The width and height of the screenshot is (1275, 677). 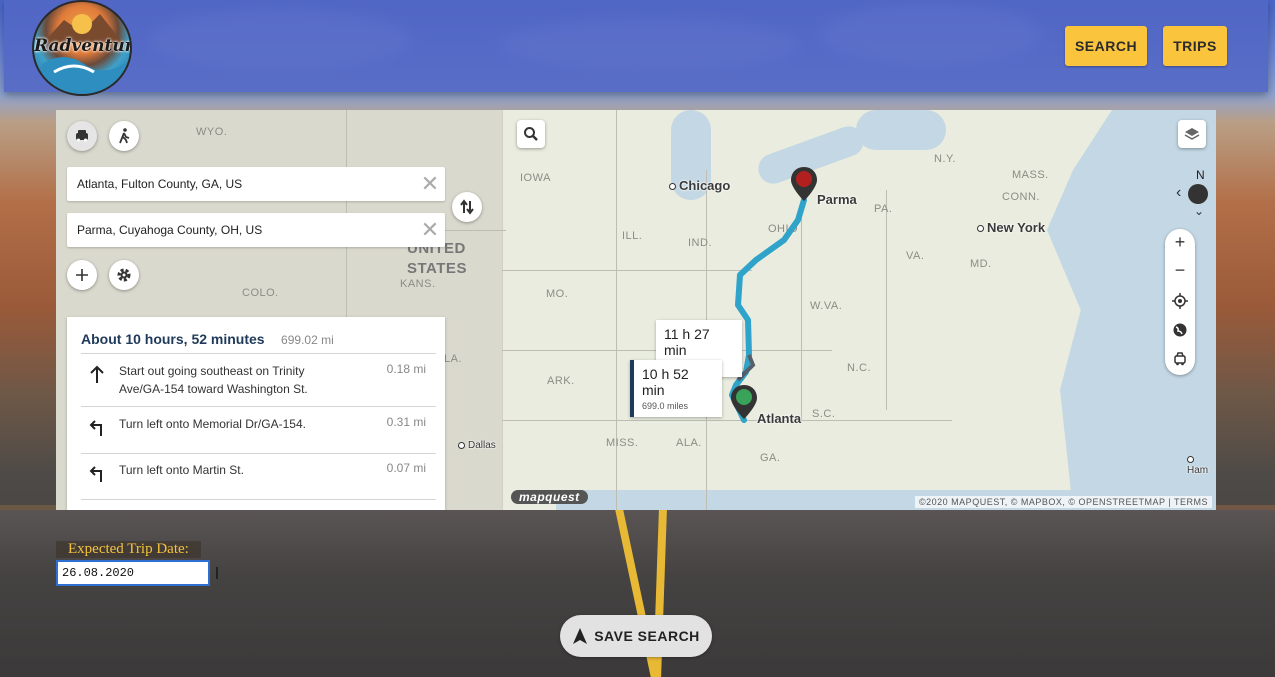 What do you see at coordinates (97, 374) in the screenshot?
I see `arrow-up-icon` at bounding box center [97, 374].